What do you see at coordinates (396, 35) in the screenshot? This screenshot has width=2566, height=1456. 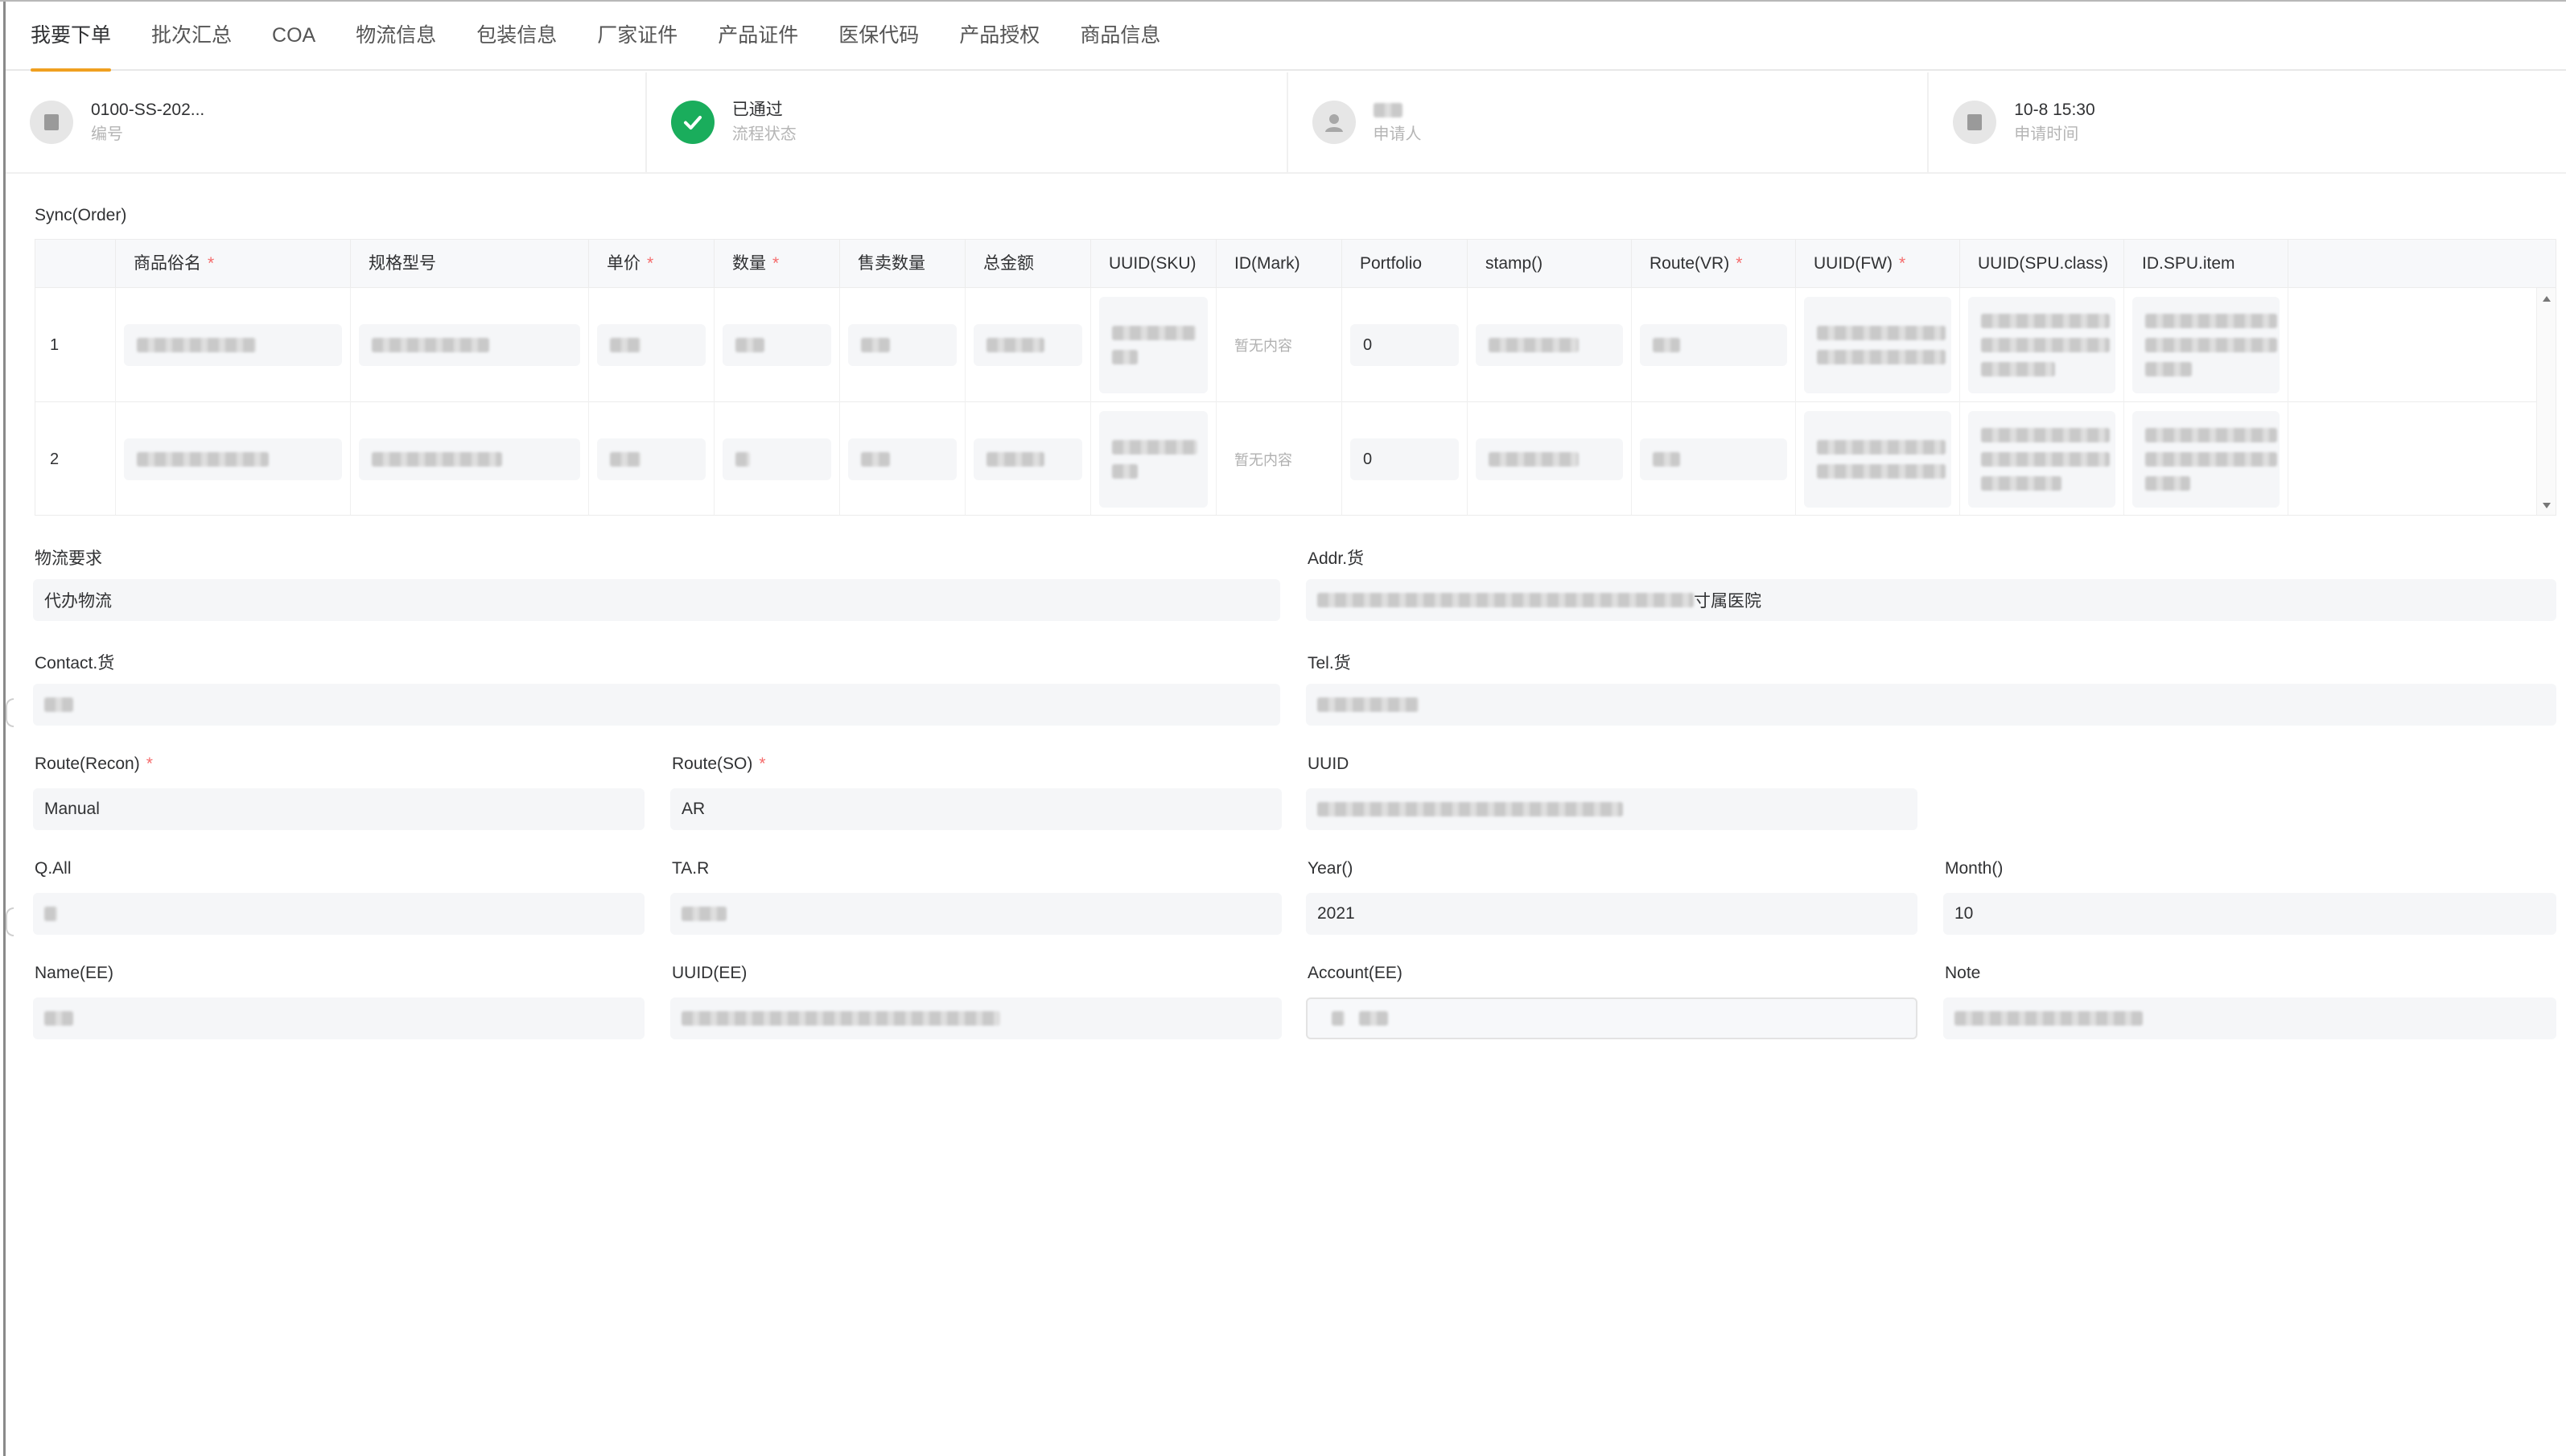 I see `tab-logistics: 物流信息` at bounding box center [396, 35].